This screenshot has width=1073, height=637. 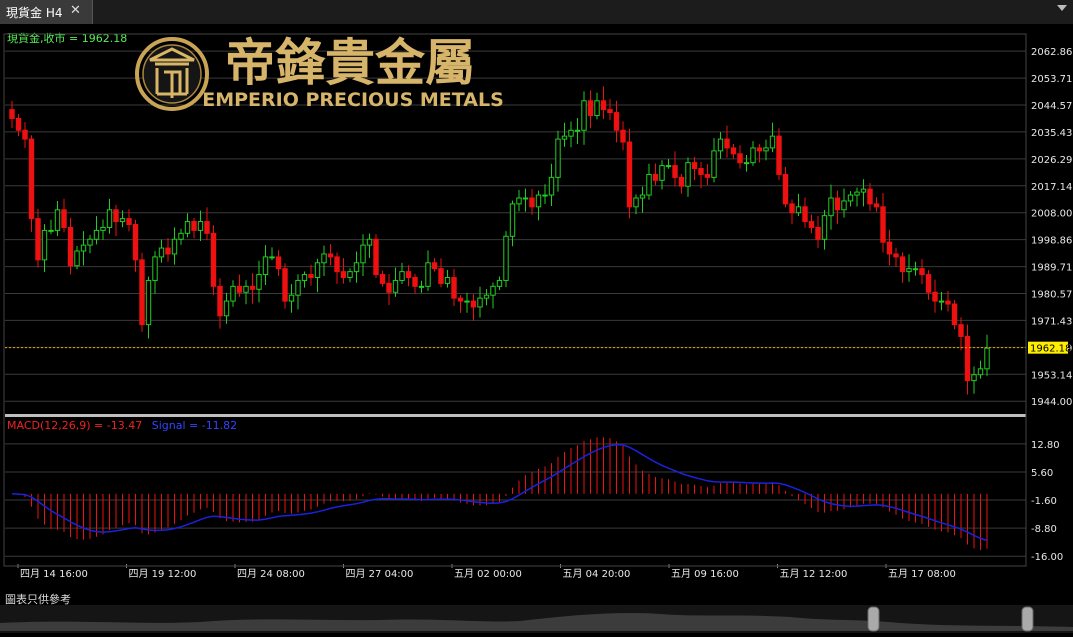 I want to click on price-tick-label: 1989.71, so click(x=1051, y=268).